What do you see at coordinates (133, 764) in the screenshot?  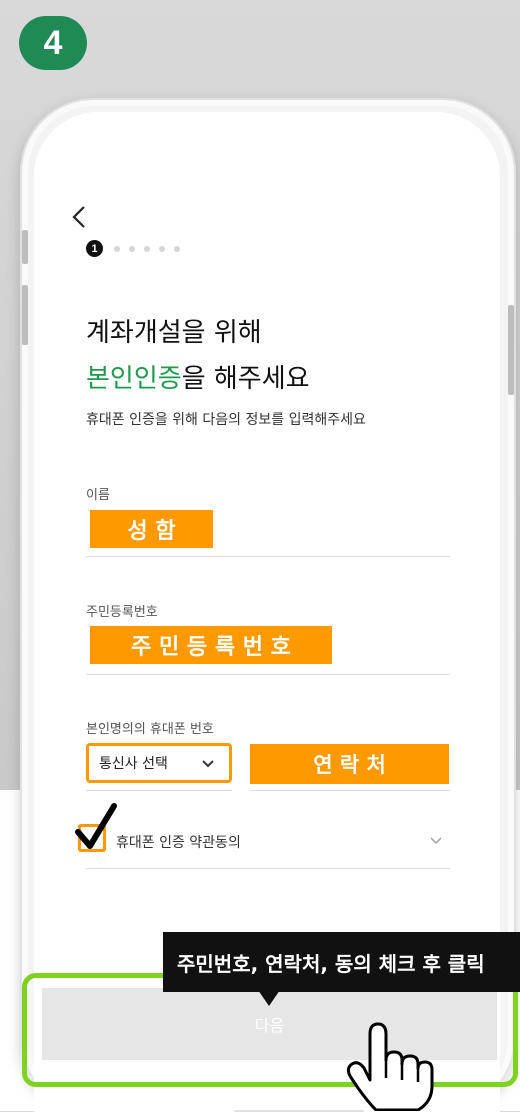 I see `carrier-select-label: 통신사 선택` at bounding box center [133, 764].